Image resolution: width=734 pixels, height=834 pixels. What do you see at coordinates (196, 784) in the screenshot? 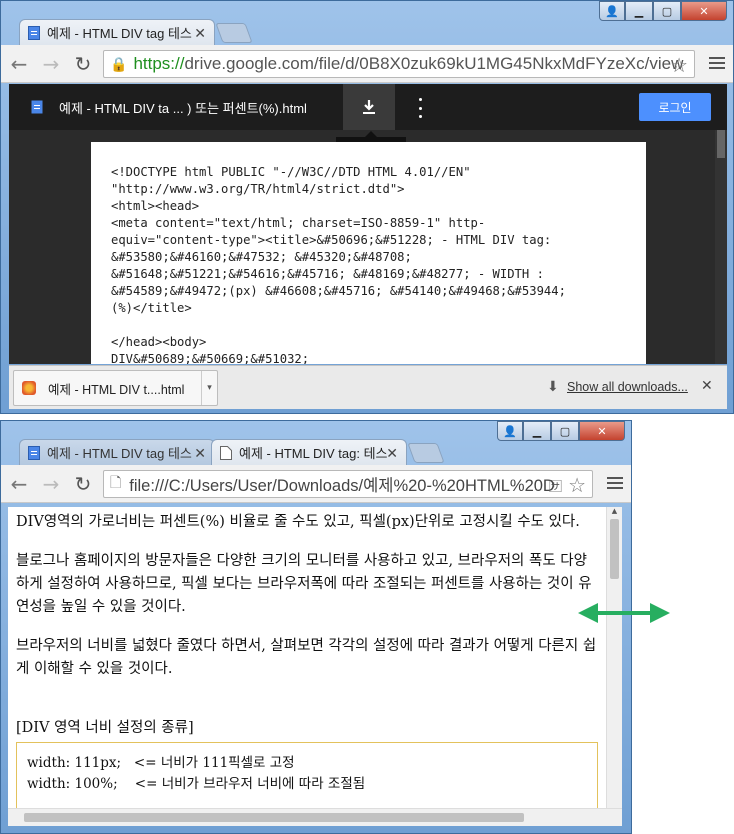
I see `box-line-2: width: 100%; <= 너비가 브라우저 너비에 따라 조절됨` at bounding box center [196, 784].